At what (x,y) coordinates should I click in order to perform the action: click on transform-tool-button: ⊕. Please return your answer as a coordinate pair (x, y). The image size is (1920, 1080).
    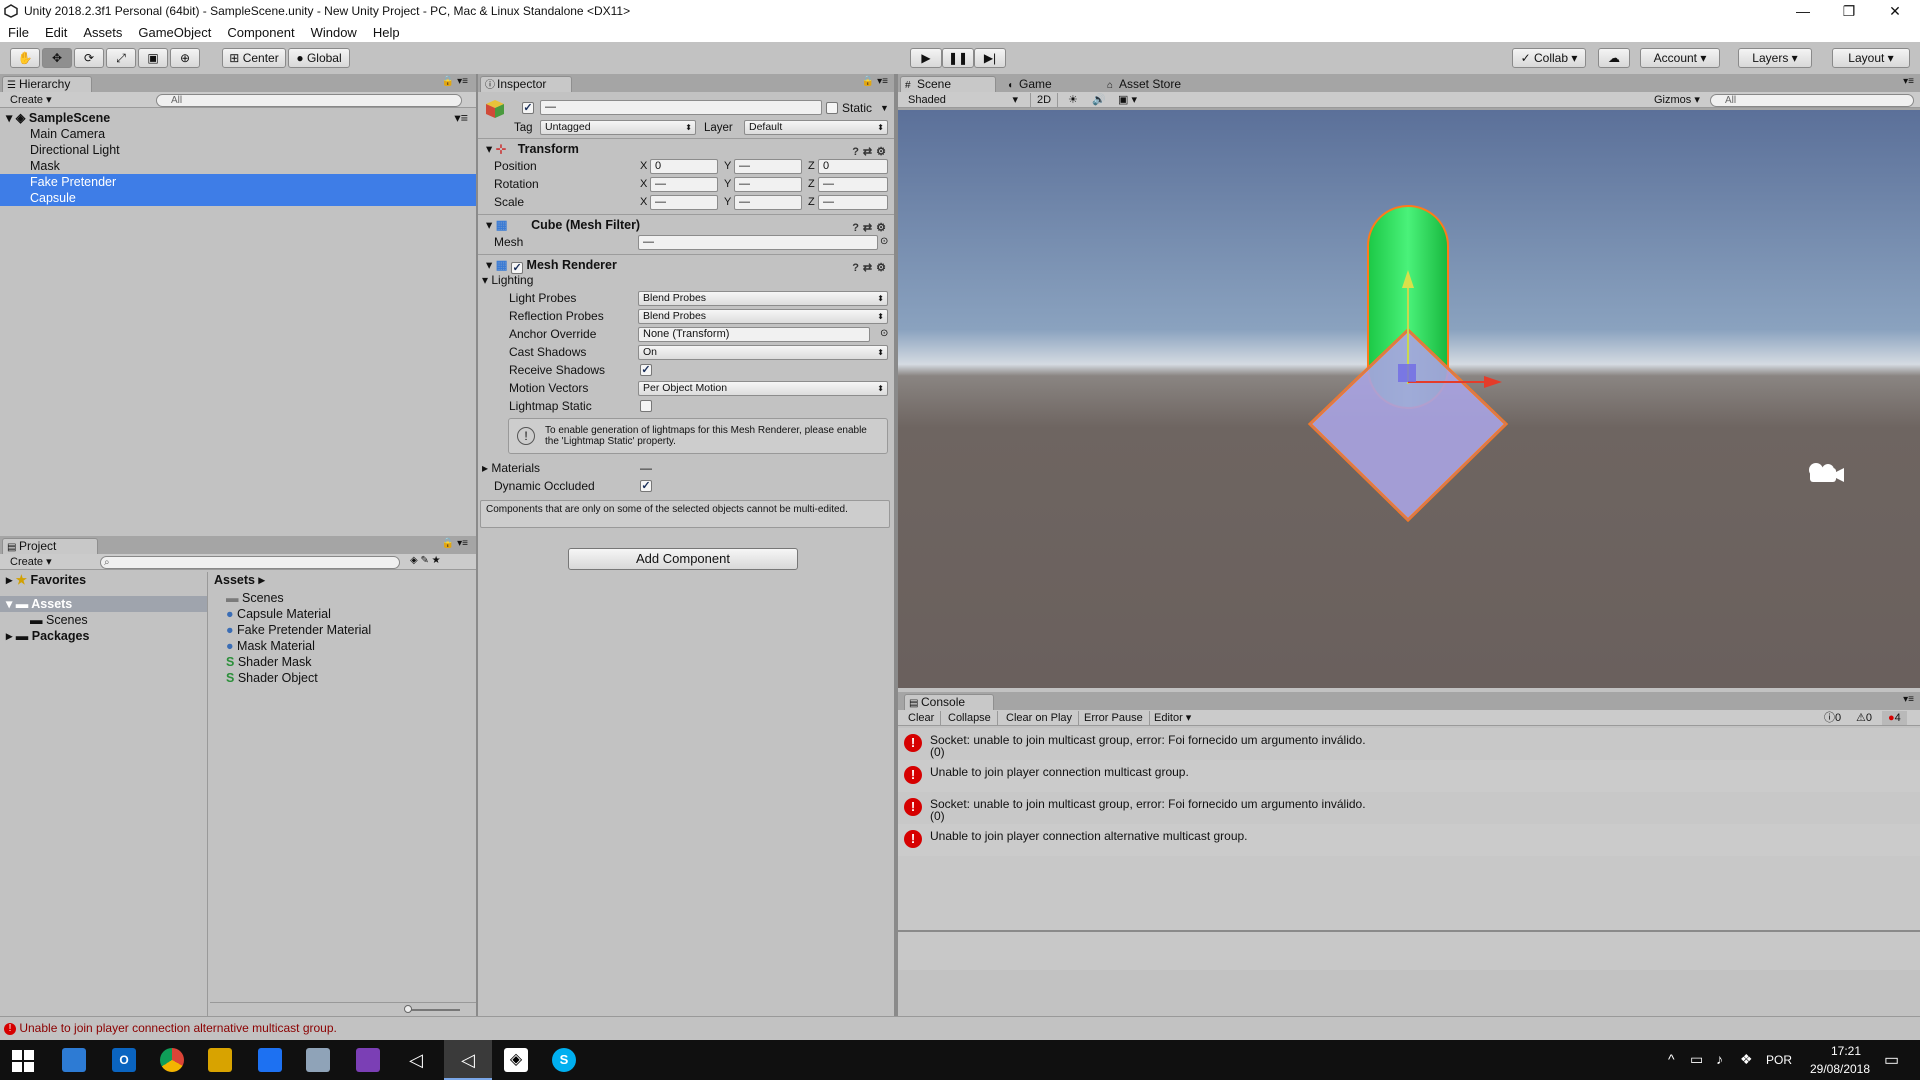
    Looking at the image, I should click on (185, 58).